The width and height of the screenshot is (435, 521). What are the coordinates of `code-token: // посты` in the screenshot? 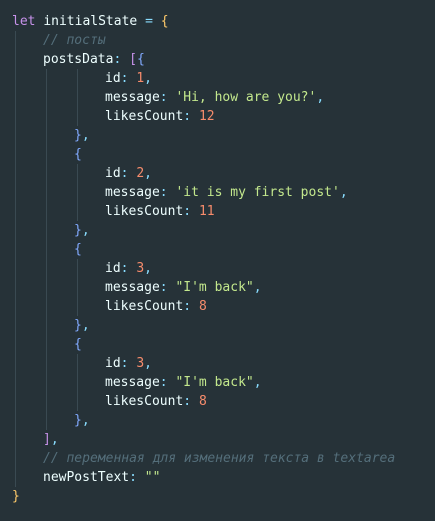 It's located at (74, 40).